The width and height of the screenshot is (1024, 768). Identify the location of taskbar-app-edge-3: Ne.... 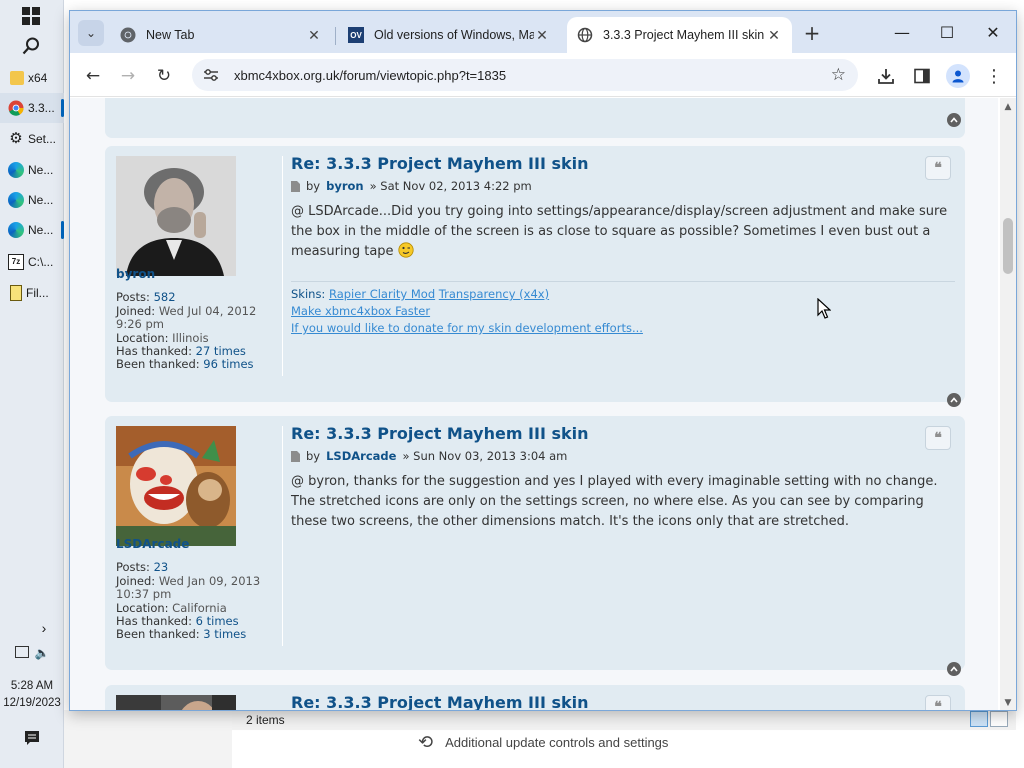
(32, 230).